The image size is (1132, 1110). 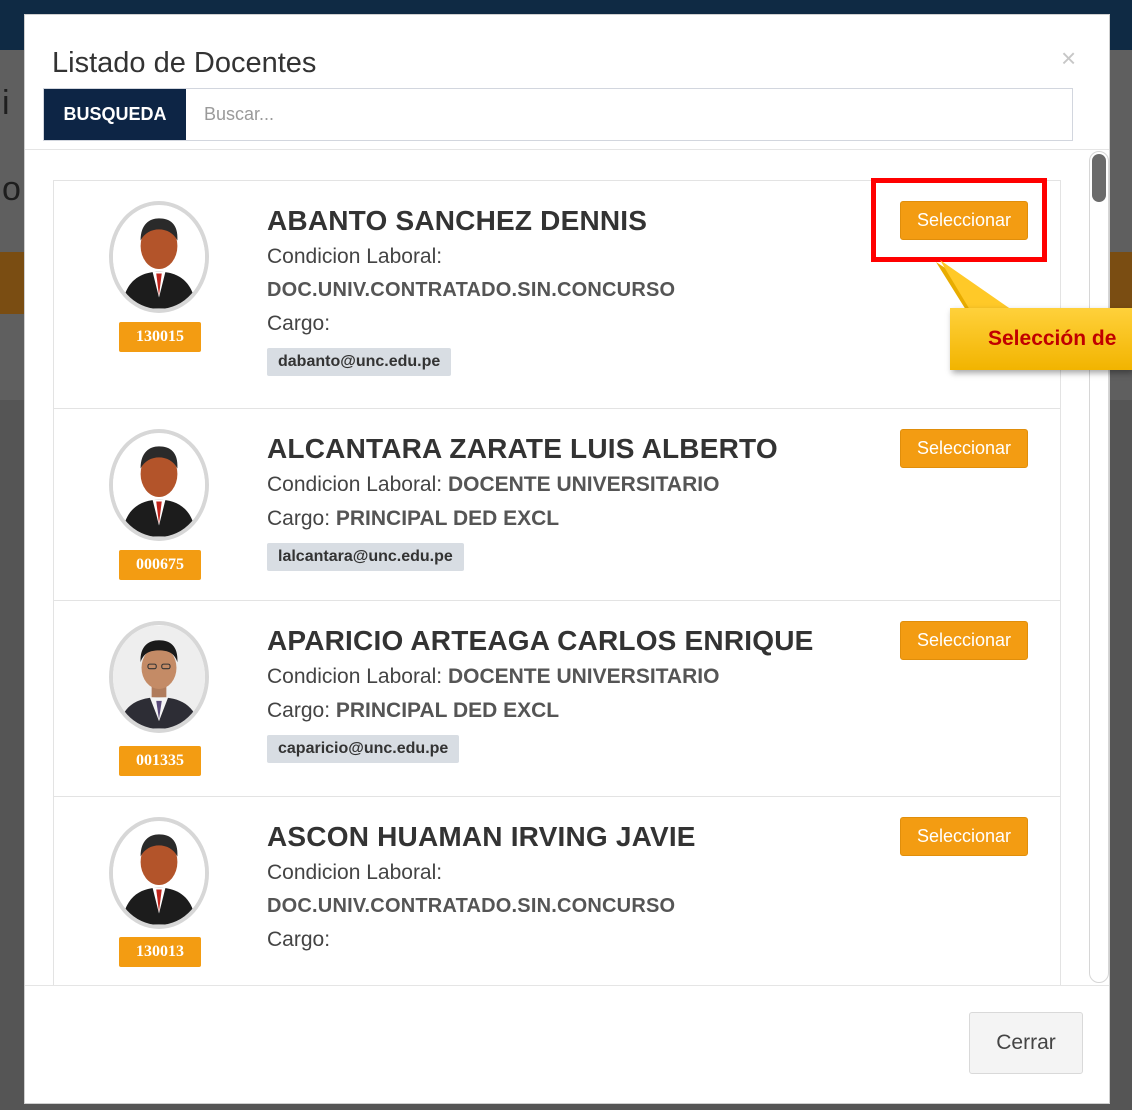 I want to click on teacher-code-badge: 001335, so click(x=160, y=761).